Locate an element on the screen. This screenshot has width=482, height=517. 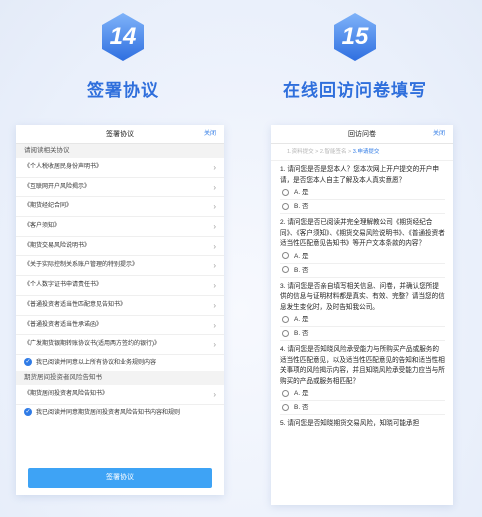
screen-header: 签署协议 关闭 is located at coordinates (120, 134).